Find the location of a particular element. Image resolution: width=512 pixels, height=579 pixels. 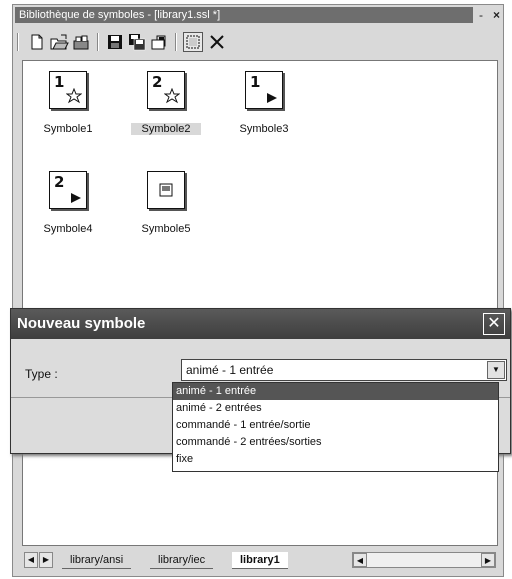

symbol-item: Symbole5 is located at coordinates (166, 205).